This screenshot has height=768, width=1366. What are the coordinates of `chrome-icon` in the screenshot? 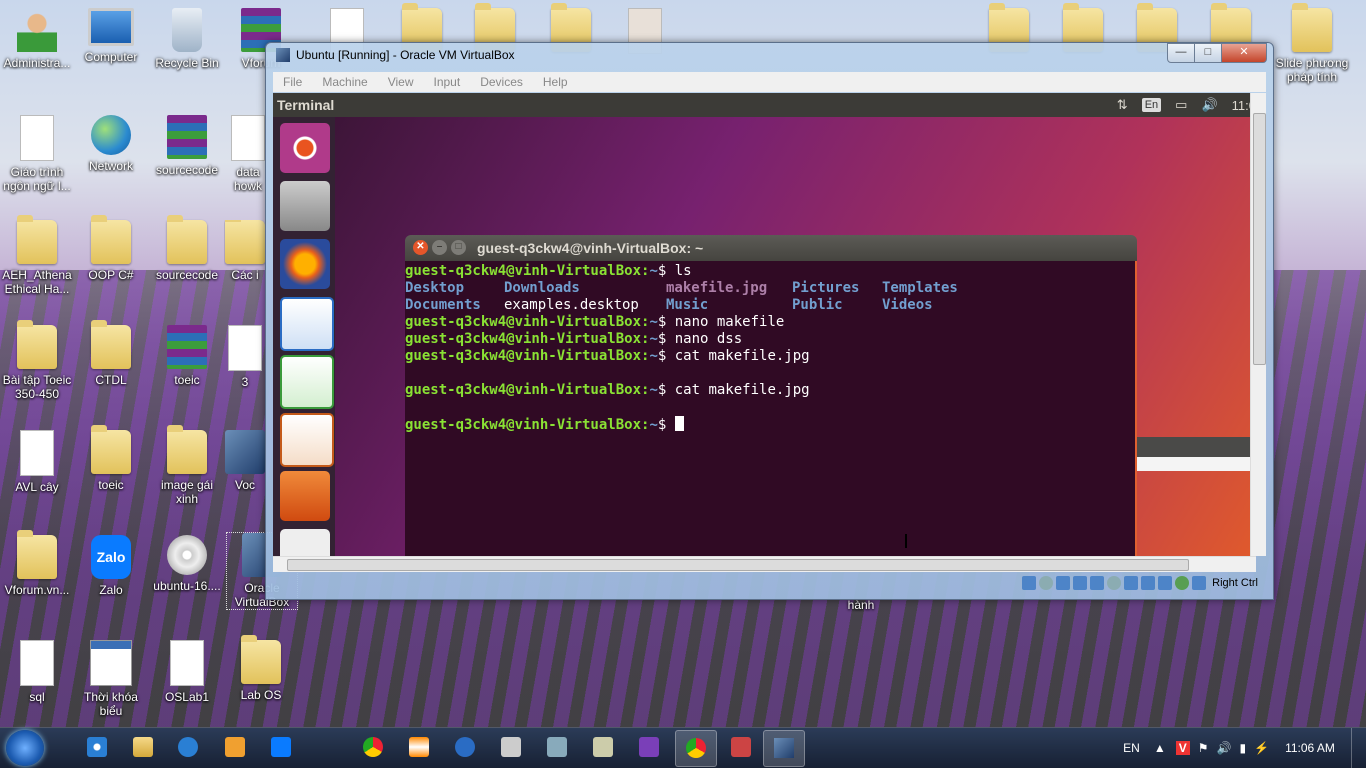 It's located at (373, 747).